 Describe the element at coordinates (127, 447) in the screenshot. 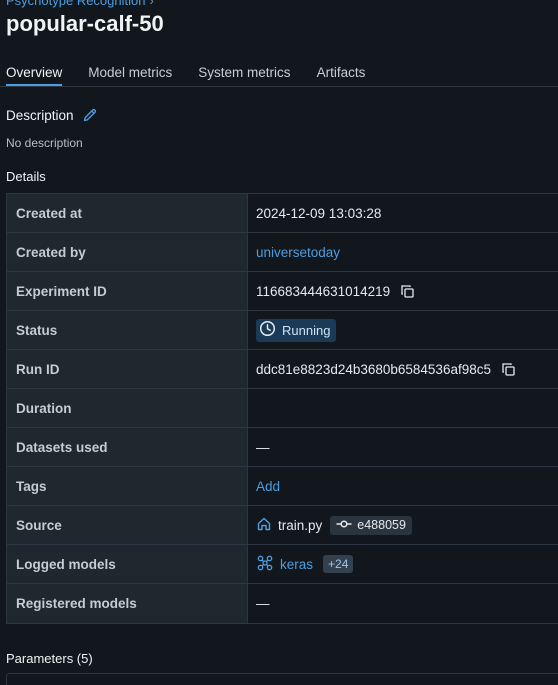

I see `details-key: Datasets used` at that location.